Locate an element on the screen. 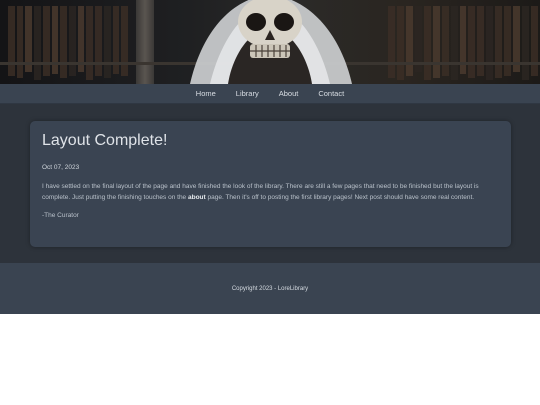 This screenshot has width=540, height=405. skull-reaper-image is located at coordinates (271, 42).